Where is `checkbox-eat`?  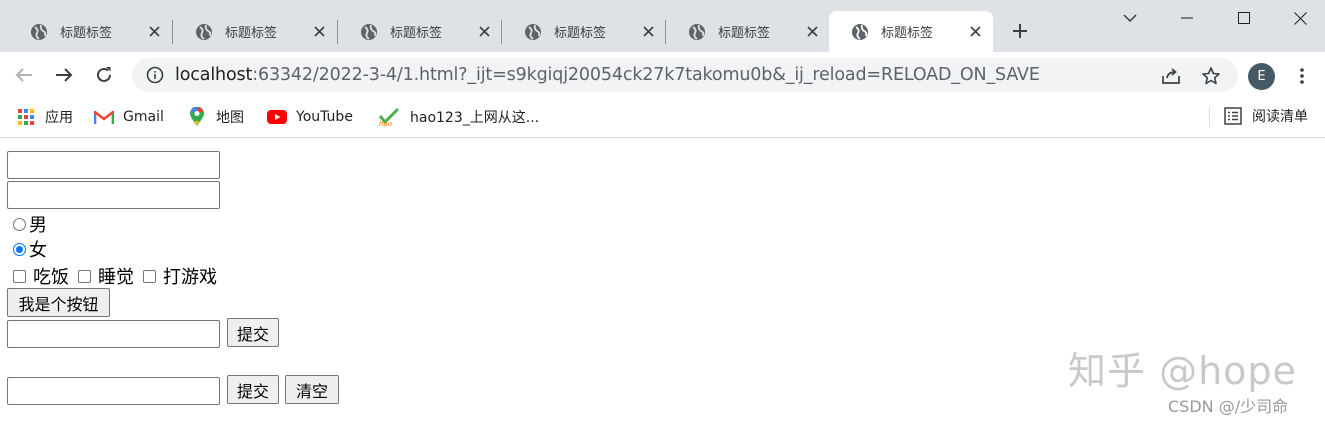
checkbox-eat is located at coordinates (19, 276).